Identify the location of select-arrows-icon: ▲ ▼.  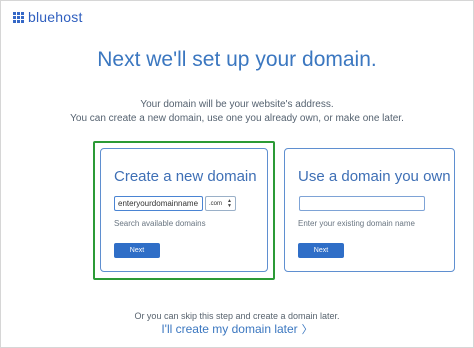
(229, 203).